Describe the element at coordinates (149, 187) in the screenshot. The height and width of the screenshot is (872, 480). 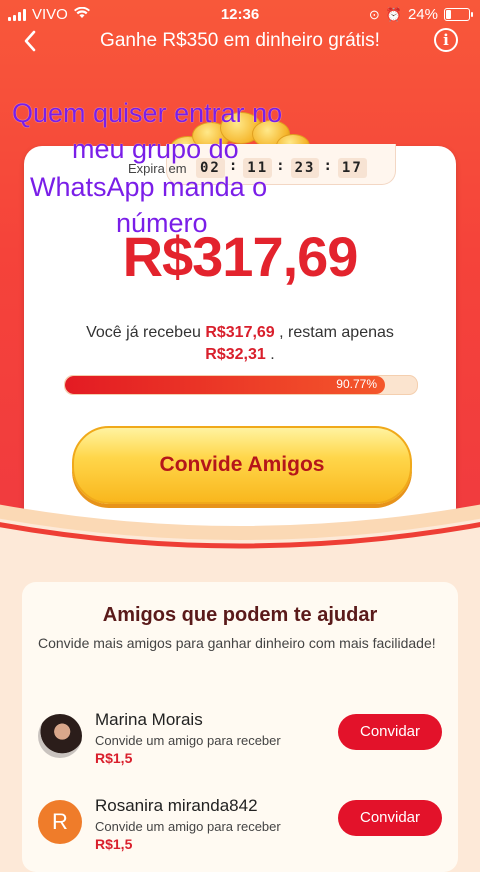
I see `overlay-text-line3: WhatsApp manda o` at that location.